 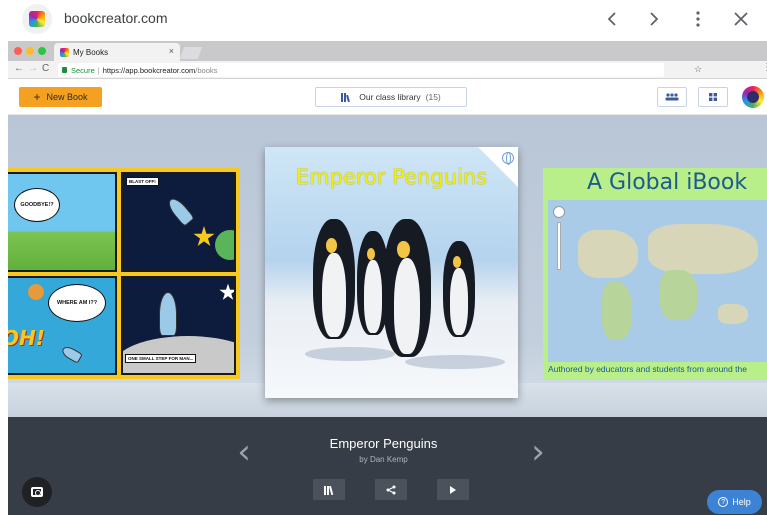 I want to click on map-pan-control, so click(x=559, y=212).